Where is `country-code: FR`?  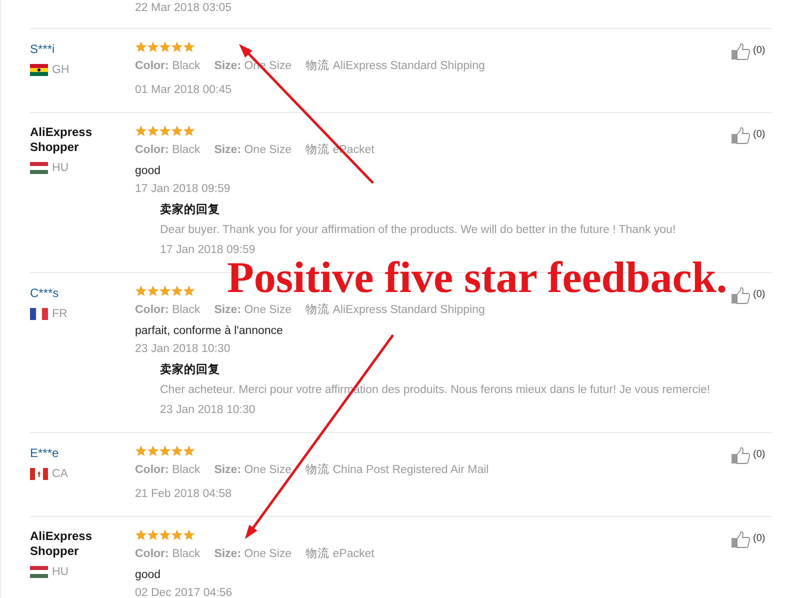
country-code: FR is located at coordinates (60, 314).